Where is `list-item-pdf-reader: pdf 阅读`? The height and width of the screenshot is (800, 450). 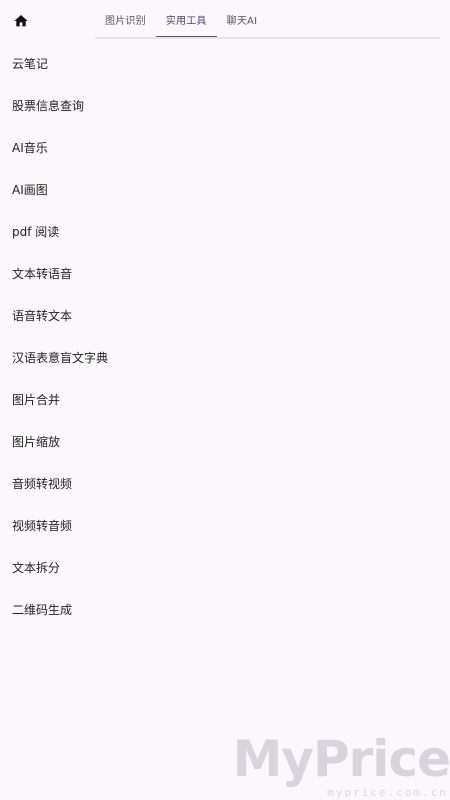
list-item-pdf-reader: pdf 阅读 is located at coordinates (225, 231).